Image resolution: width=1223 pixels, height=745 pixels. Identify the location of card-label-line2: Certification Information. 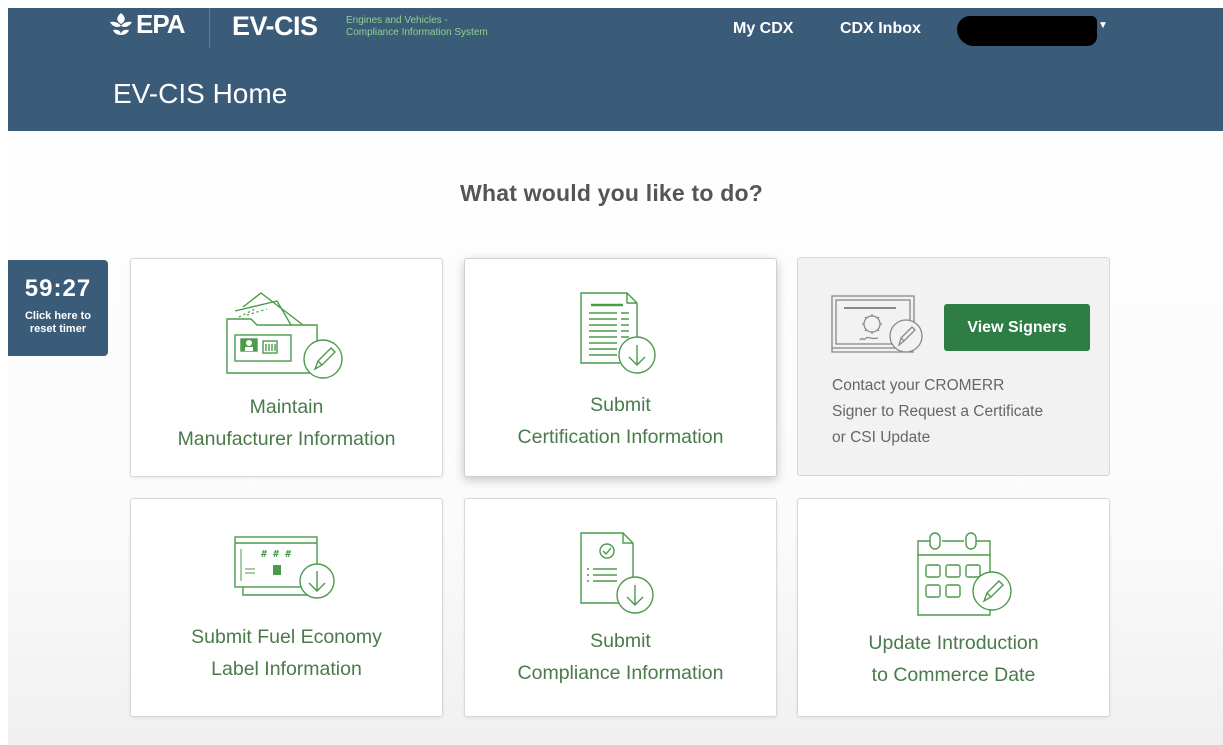
(620, 437).